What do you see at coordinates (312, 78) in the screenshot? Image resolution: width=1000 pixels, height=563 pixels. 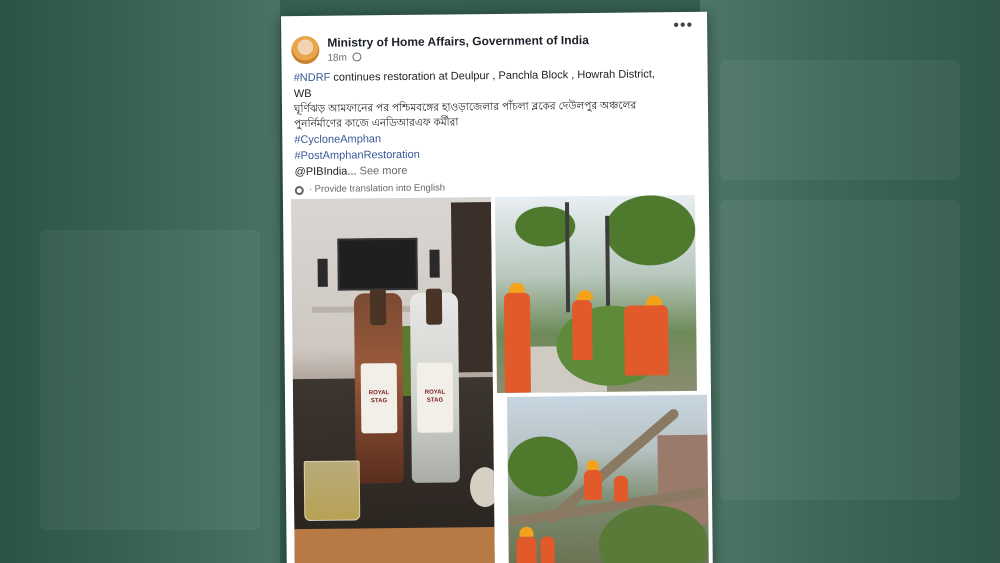 I see `hashtag-ndrf: #NDRF` at bounding box center [312, 78].